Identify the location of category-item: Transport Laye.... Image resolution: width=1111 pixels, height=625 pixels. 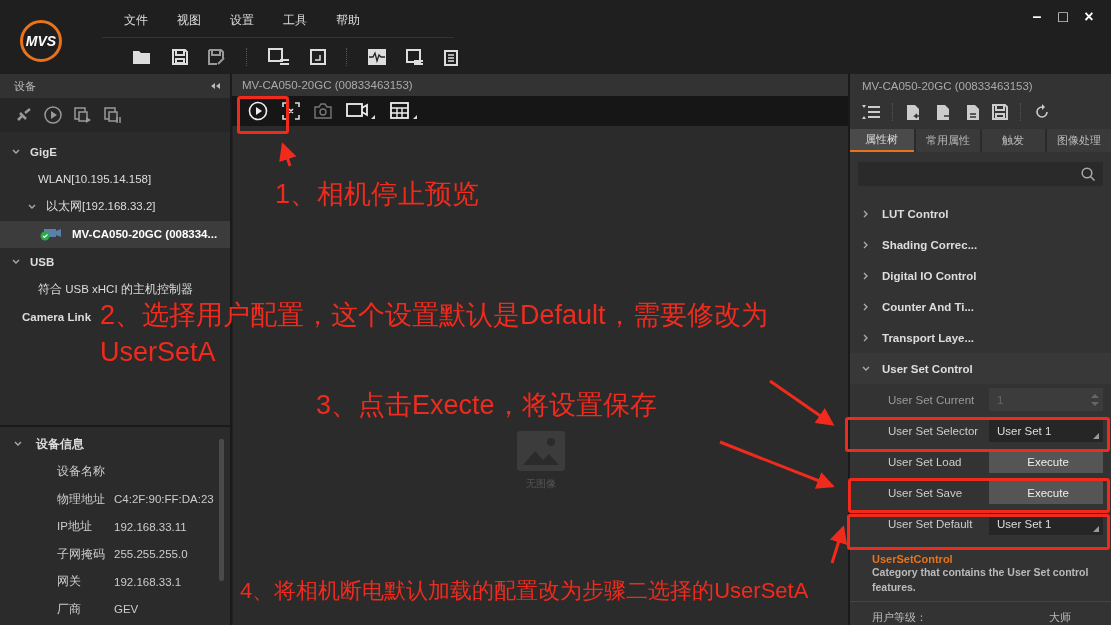
(980, 337).